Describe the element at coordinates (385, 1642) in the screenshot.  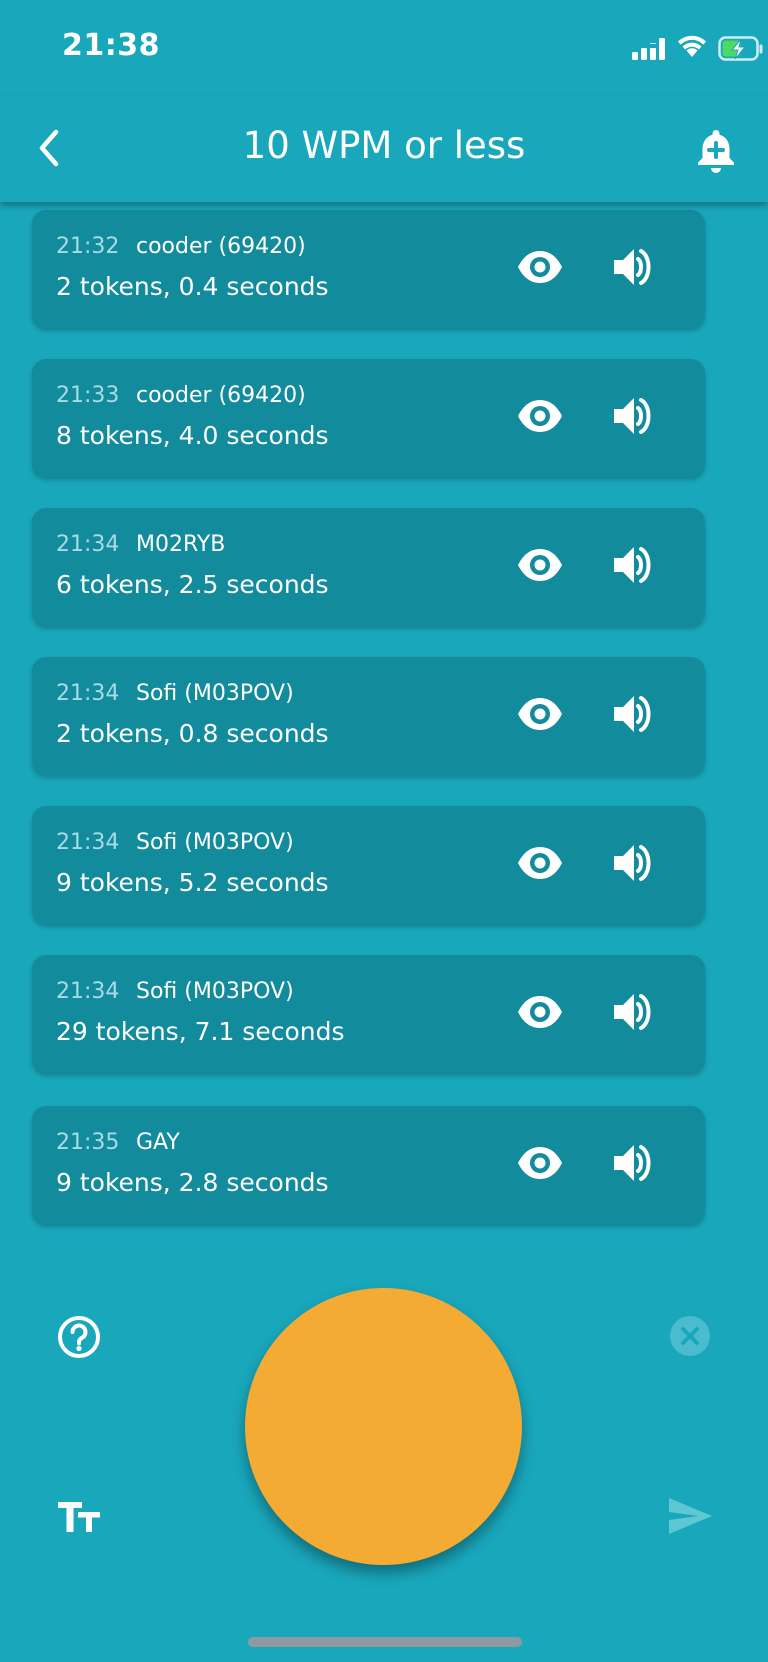
I see `home-indicator` at that location.